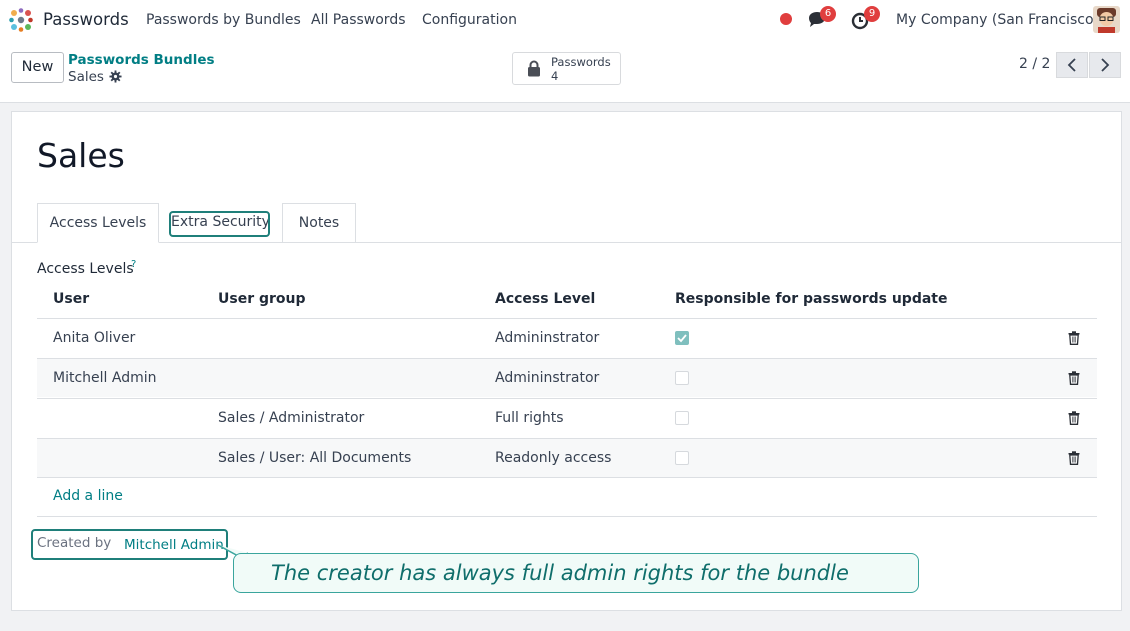 The height and width of the screenshot is (631, 1130). I want to click on chevron-right-icon, so click(1105, 65).